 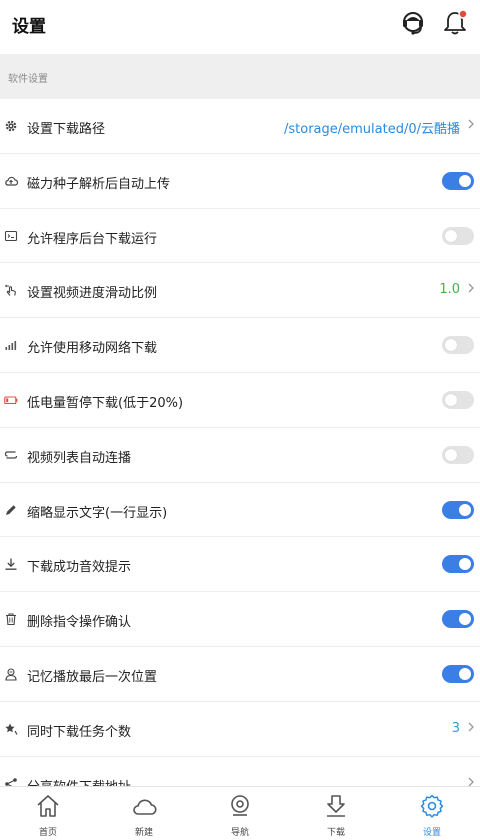 What do you see at coordinates (240, 619) in the screenshot?
I see `row-delete-confirm: 删除指令操作确认` at bounding box center [240, 619].